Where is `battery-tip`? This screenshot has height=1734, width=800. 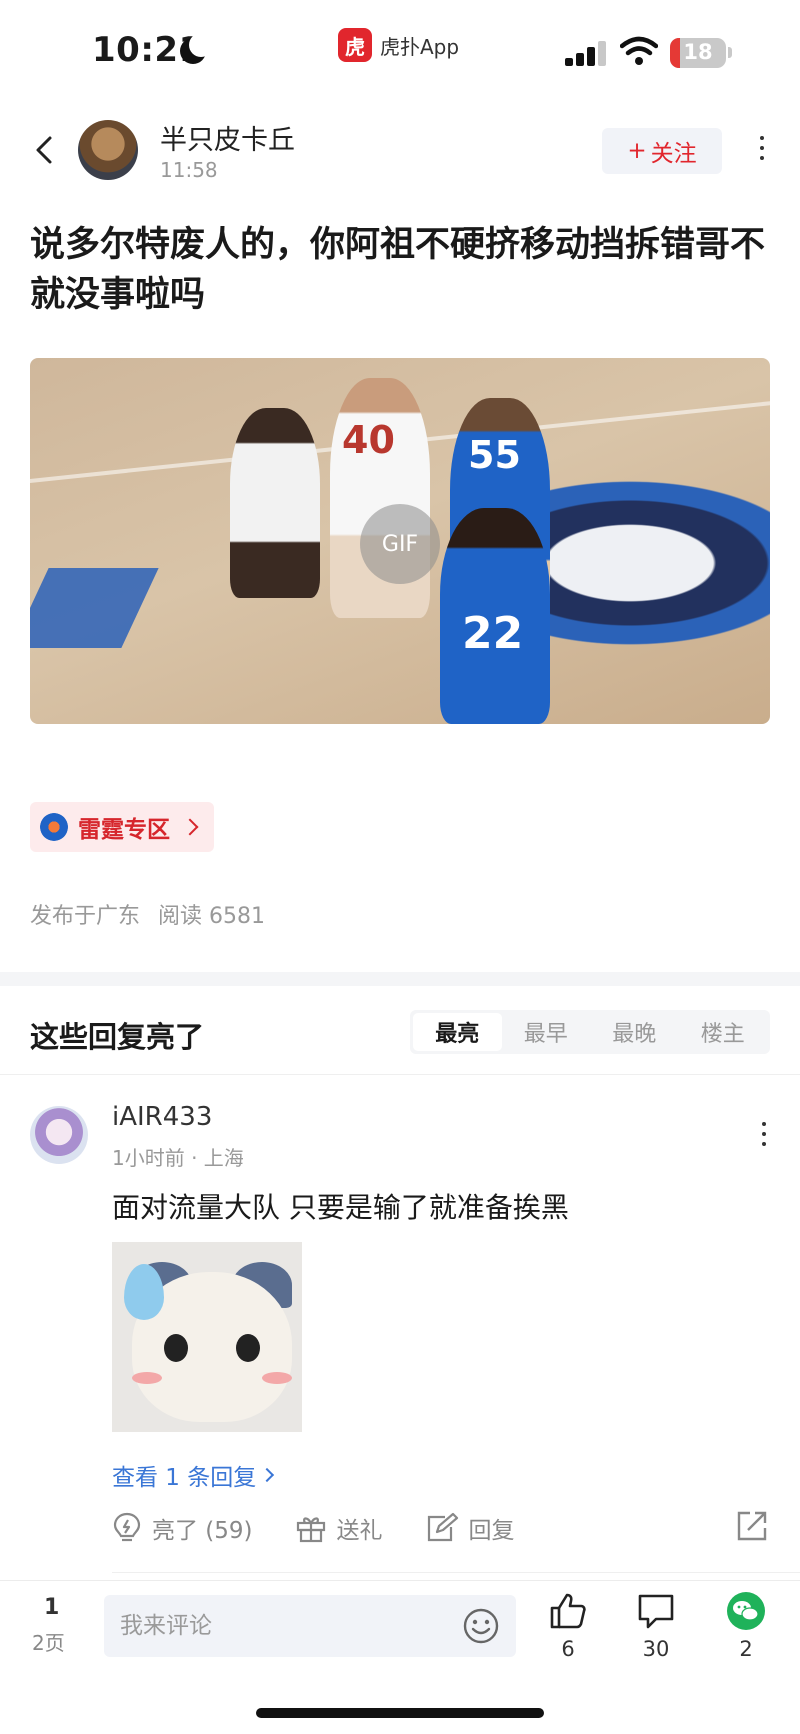
battery-tip is located at coordinates (730, 52).